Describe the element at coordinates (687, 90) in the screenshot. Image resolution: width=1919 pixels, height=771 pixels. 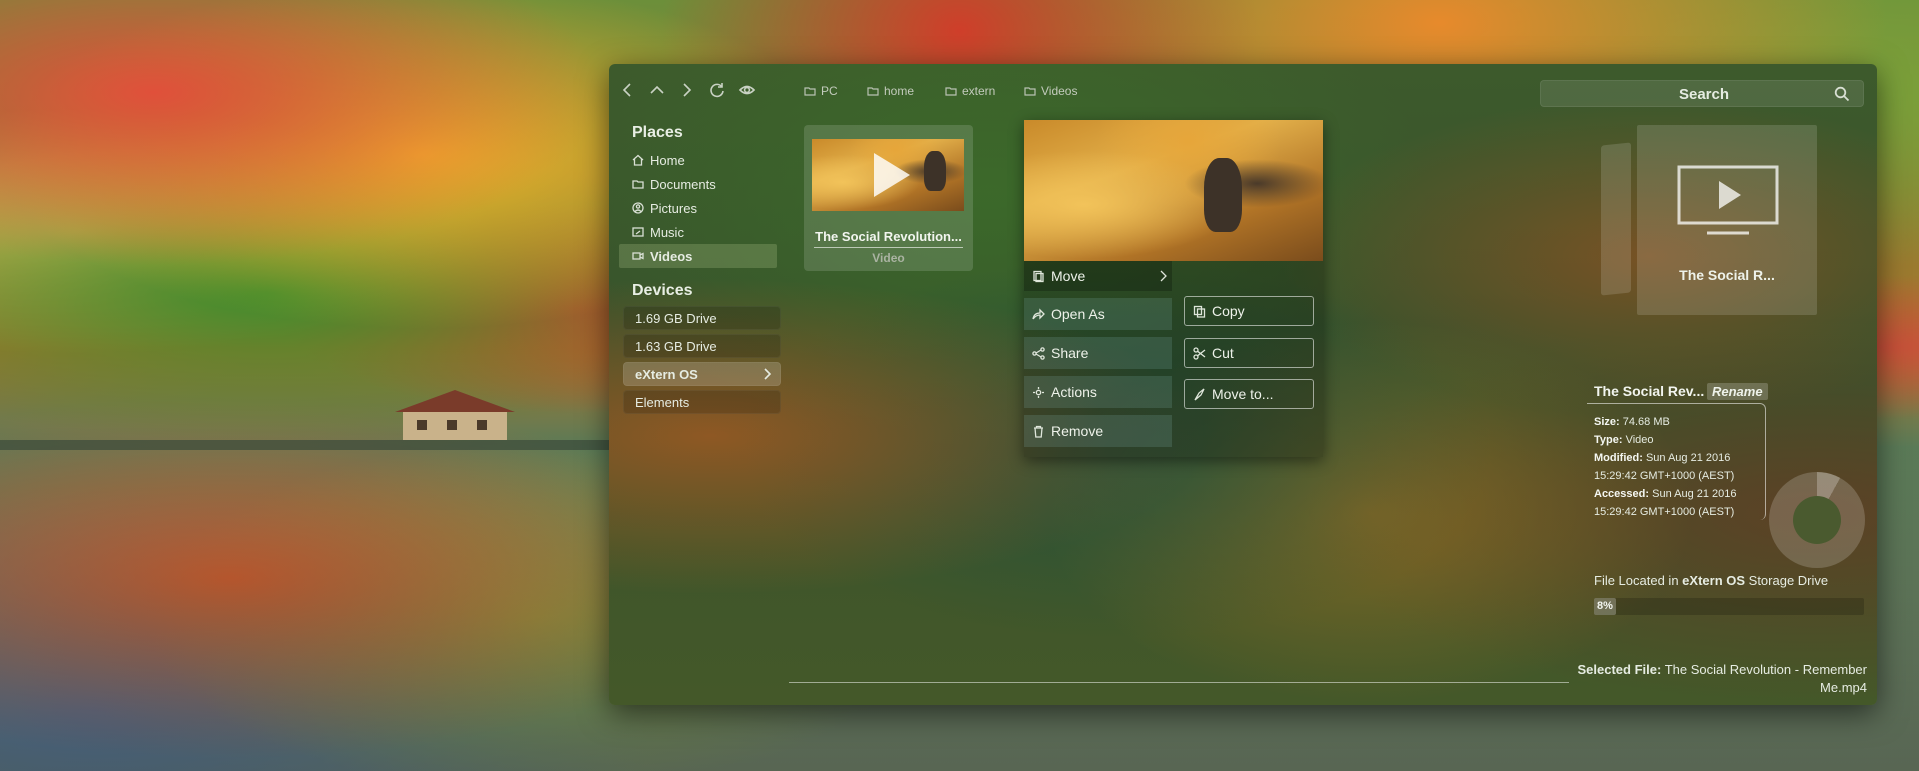
I see `forward-icon` at that location.